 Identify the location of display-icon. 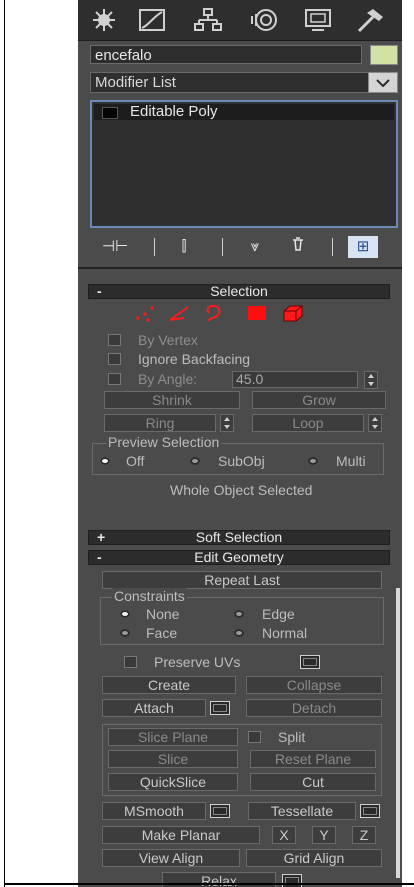
(318, 20).